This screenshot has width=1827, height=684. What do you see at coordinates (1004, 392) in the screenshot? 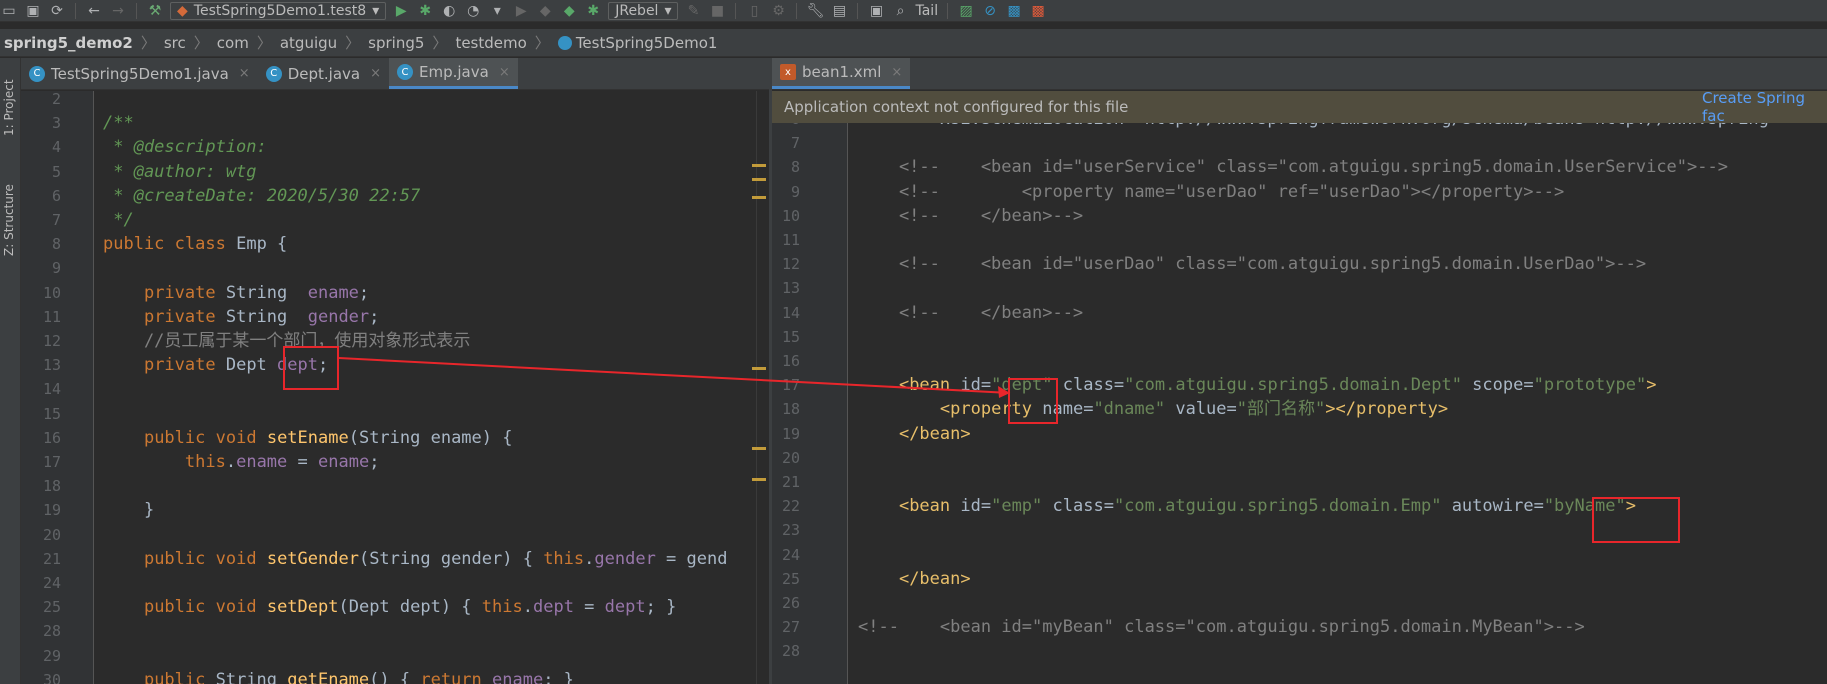
I see `annotation-arrowhead` at bounding box center [1004, 392].